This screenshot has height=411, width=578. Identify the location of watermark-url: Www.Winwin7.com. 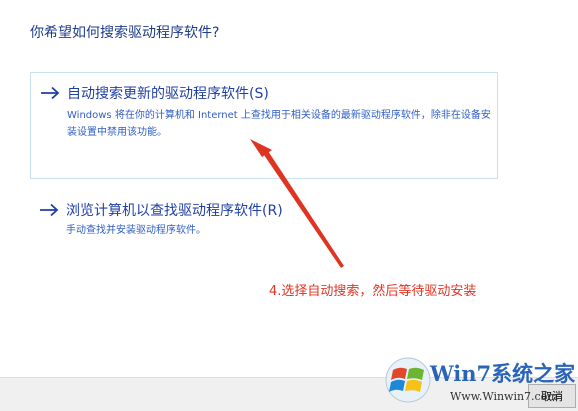
(504, 396).